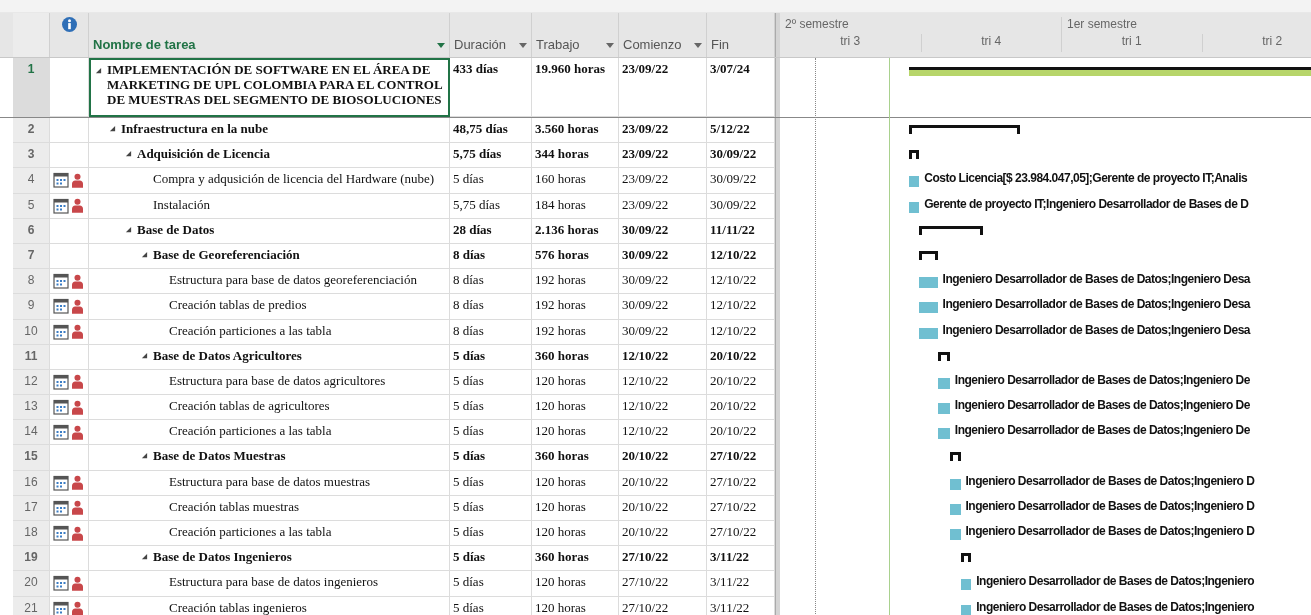 The height and width of the screenshot is (615, 1311). What do you see at coordinates (269, 35) in the screenshot?
I see `column-header: Nombre de tarea` at bounding box center [269, 35].